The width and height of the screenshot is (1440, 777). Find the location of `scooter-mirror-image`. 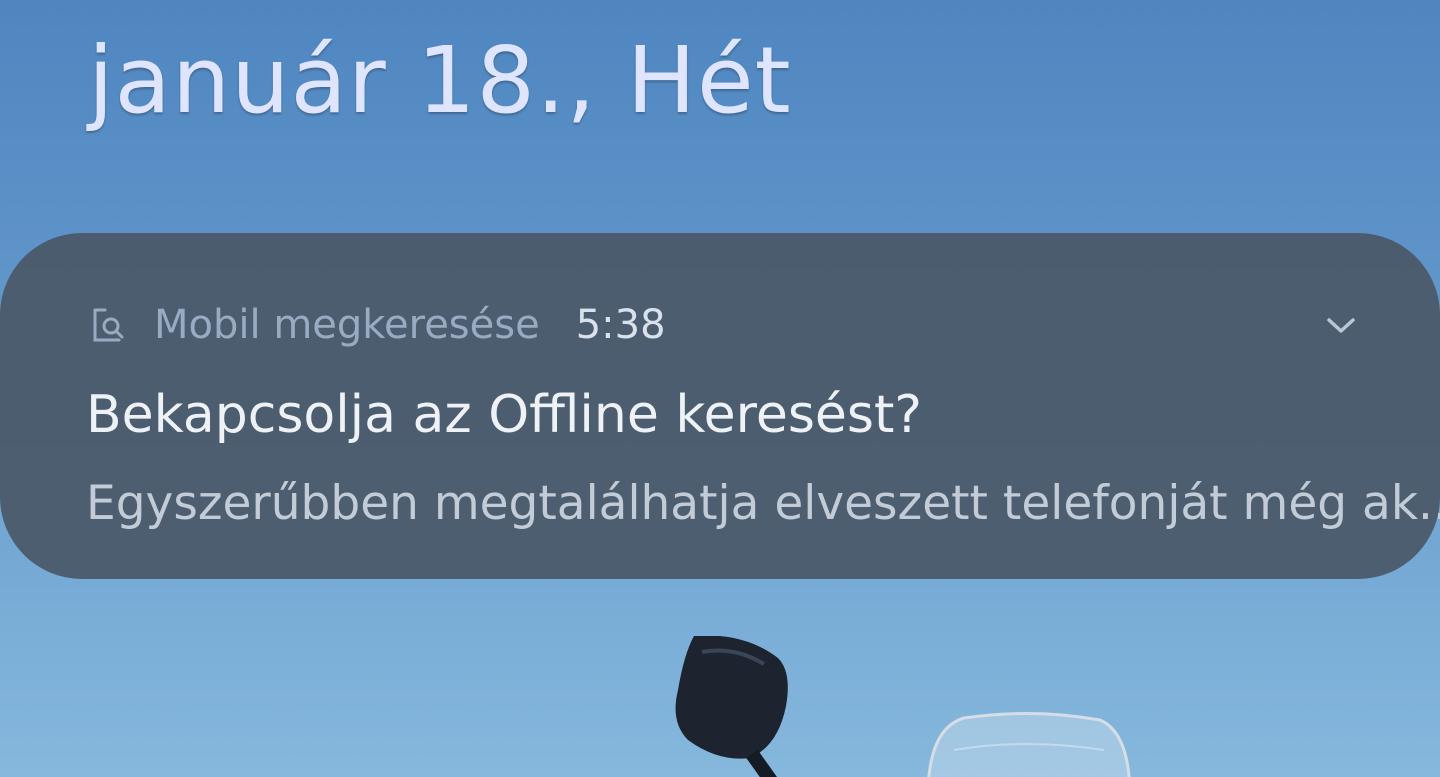

scooter-mirror-image is located at coordinates (731, 706).